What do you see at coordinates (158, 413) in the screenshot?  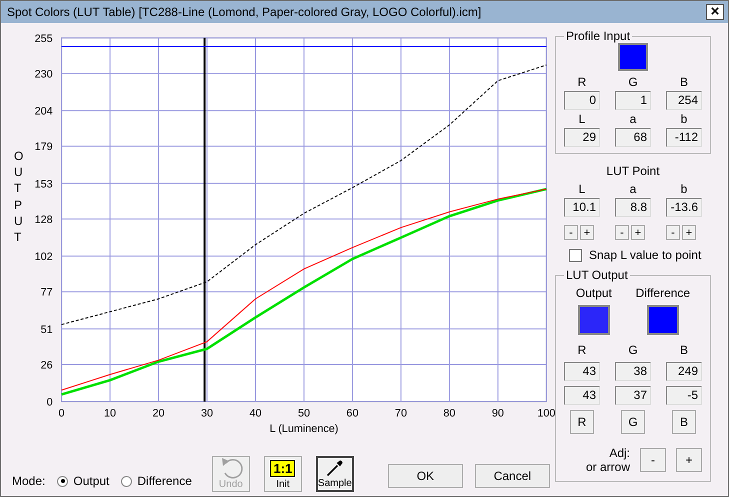 I see `x-tick-label: 20` at bounding box center [158, 413].